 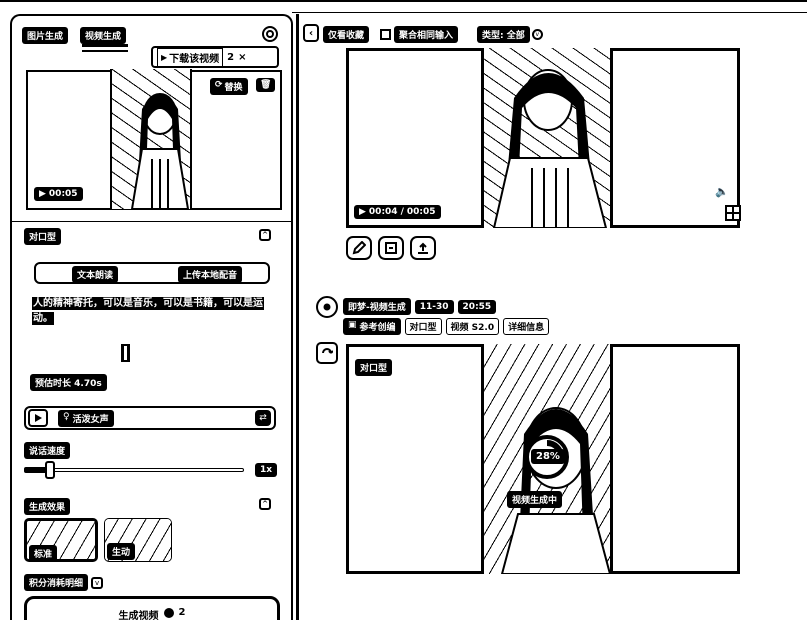 What do you see at coordinates (423, 326) in the screenshot?
I see `mode-tag: 对口型` at bounding box center [423, 326].